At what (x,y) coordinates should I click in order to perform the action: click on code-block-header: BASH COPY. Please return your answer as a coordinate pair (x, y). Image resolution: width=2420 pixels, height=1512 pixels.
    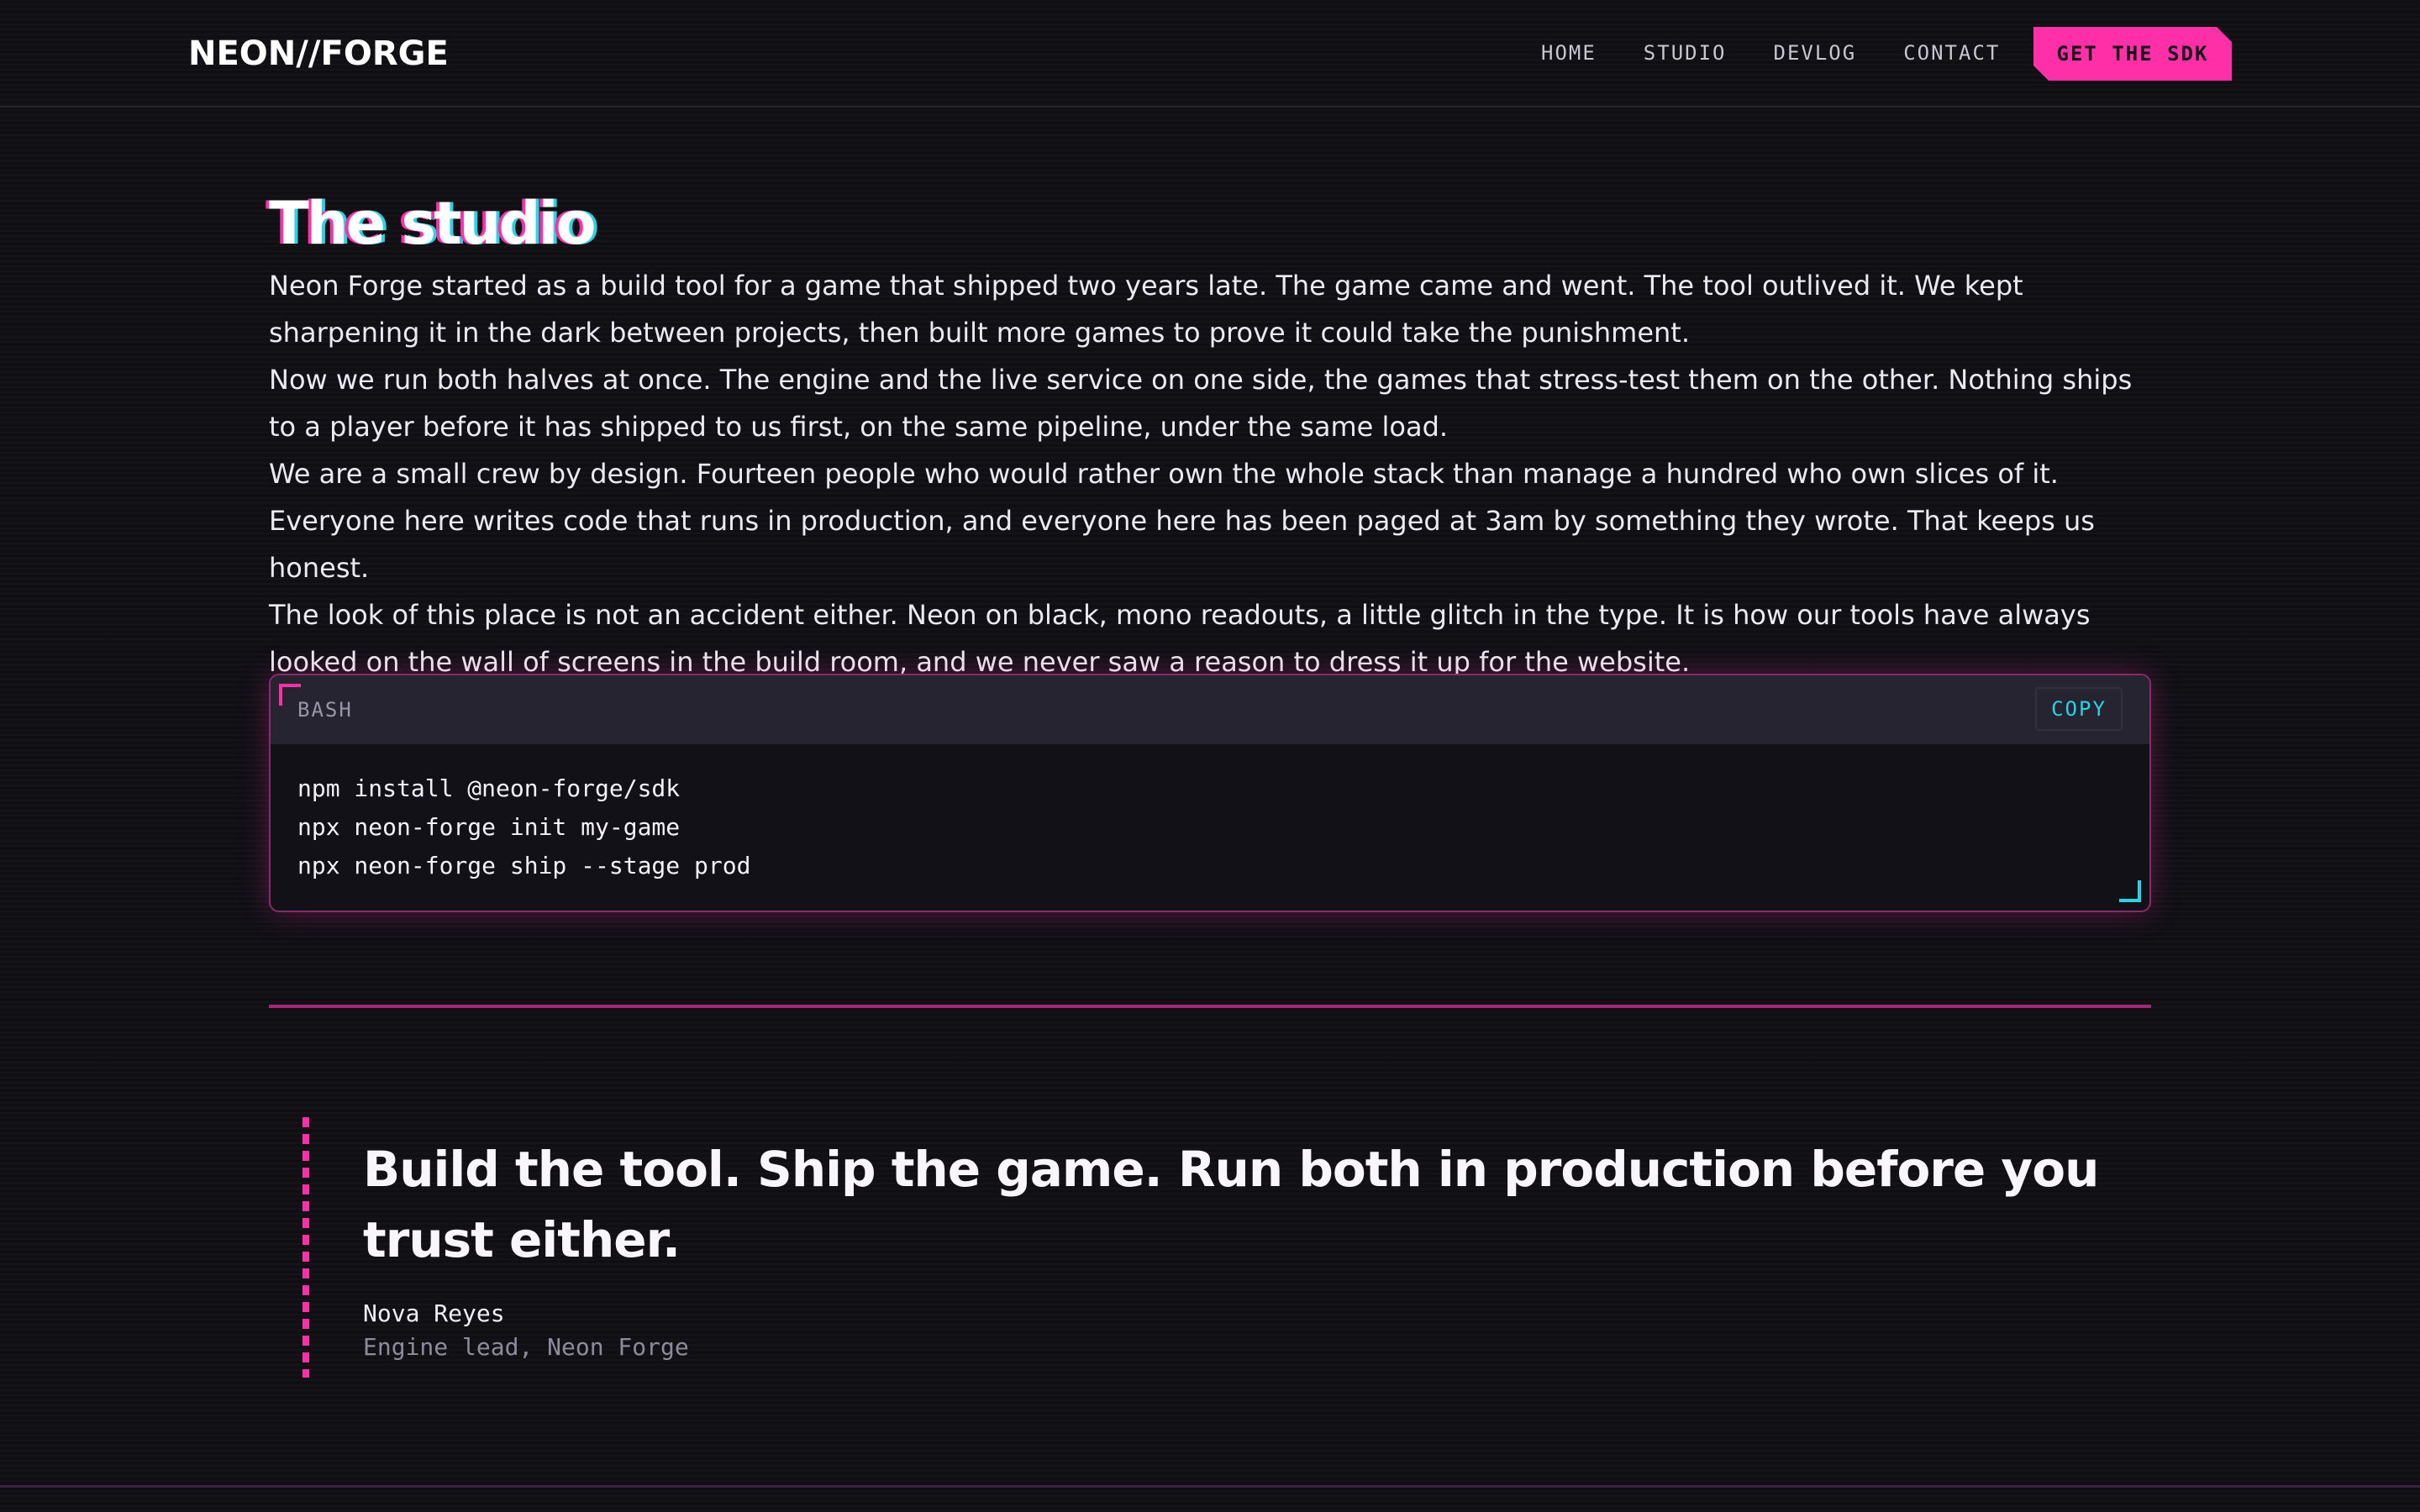
    Looking at the image, I should click on (1210, 709).